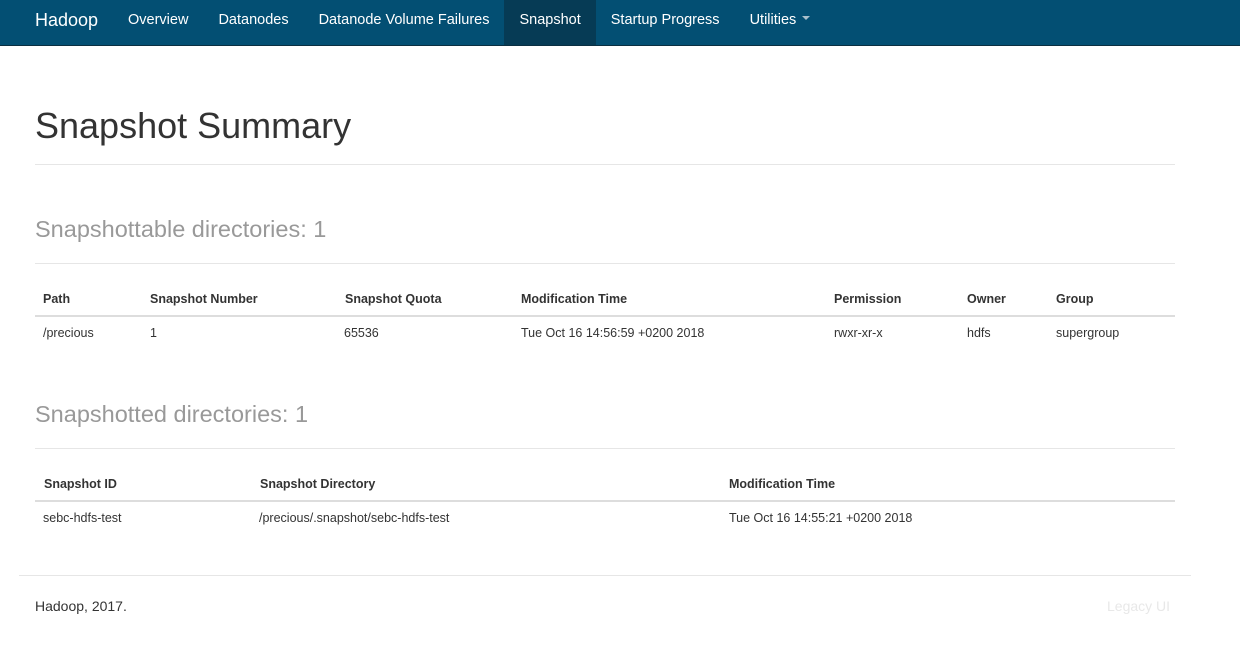 The image size is (1240, 646). I want to click on column-header-snapshot-id: Snapshot ID, so click(80, 484).